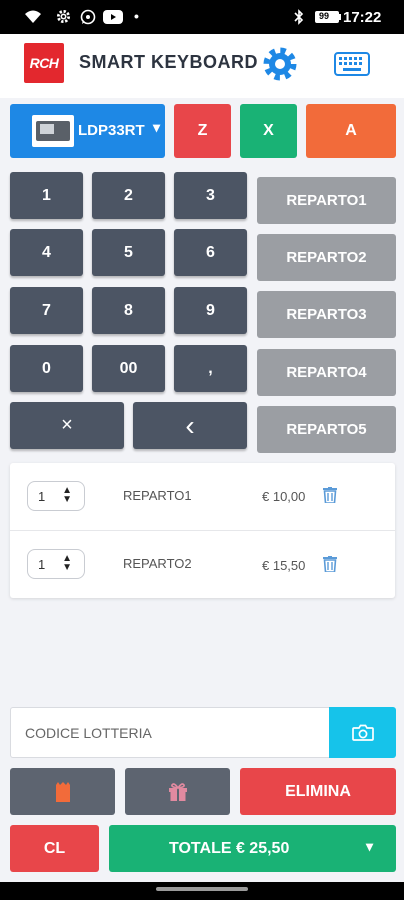 Image resolution: width=404 pixels, height=900 pixels. I want to click on rch-logo: RCH, so click(44, 63).